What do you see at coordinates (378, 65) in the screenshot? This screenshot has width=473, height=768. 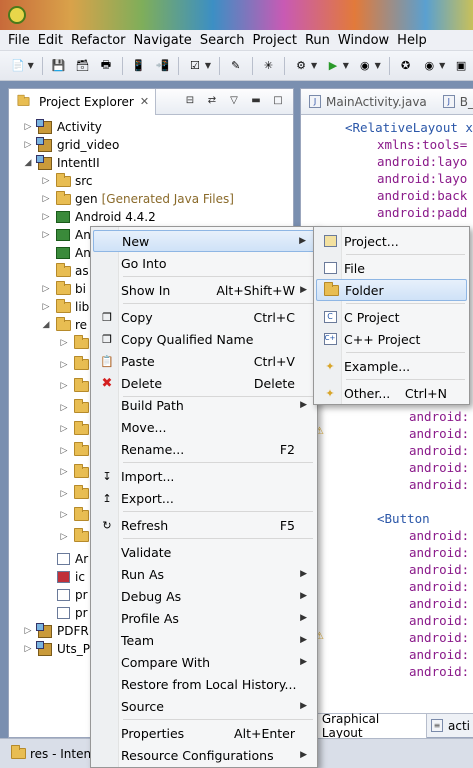 I see `external-tools-dropdown-icon: ▼` at bounding box center [378, 65].